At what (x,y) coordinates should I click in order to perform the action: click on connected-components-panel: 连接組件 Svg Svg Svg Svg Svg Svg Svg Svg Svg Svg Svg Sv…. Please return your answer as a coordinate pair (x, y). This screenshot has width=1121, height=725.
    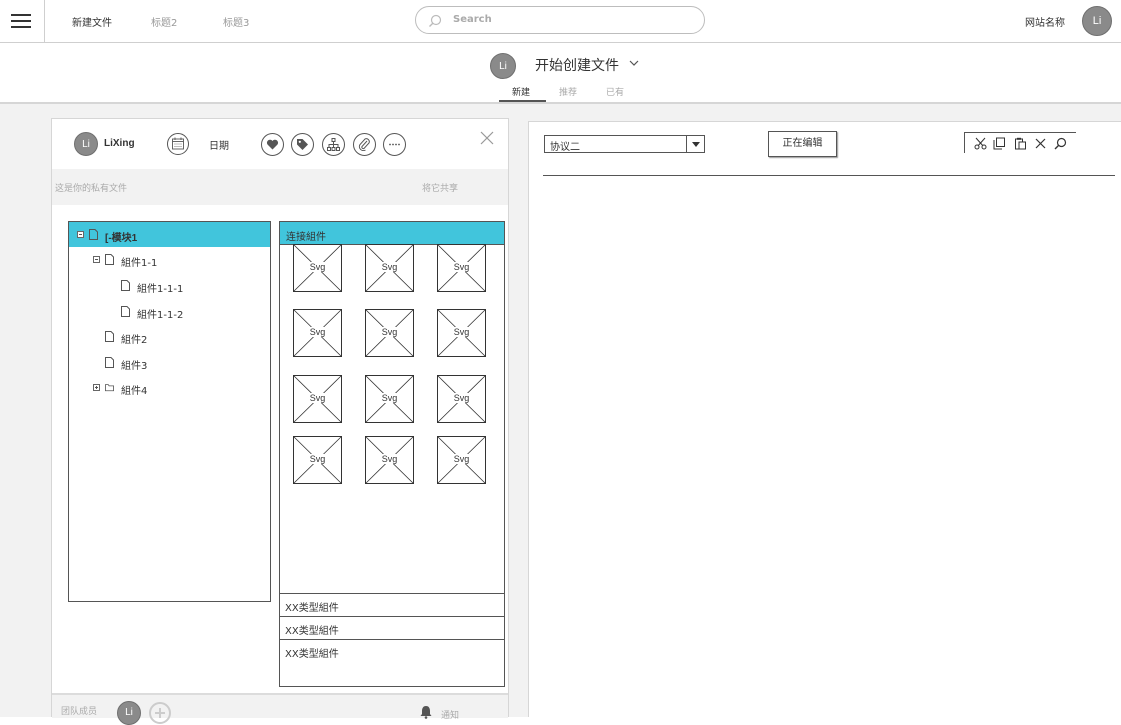
    Looking at the image, I should click on (392, 454).